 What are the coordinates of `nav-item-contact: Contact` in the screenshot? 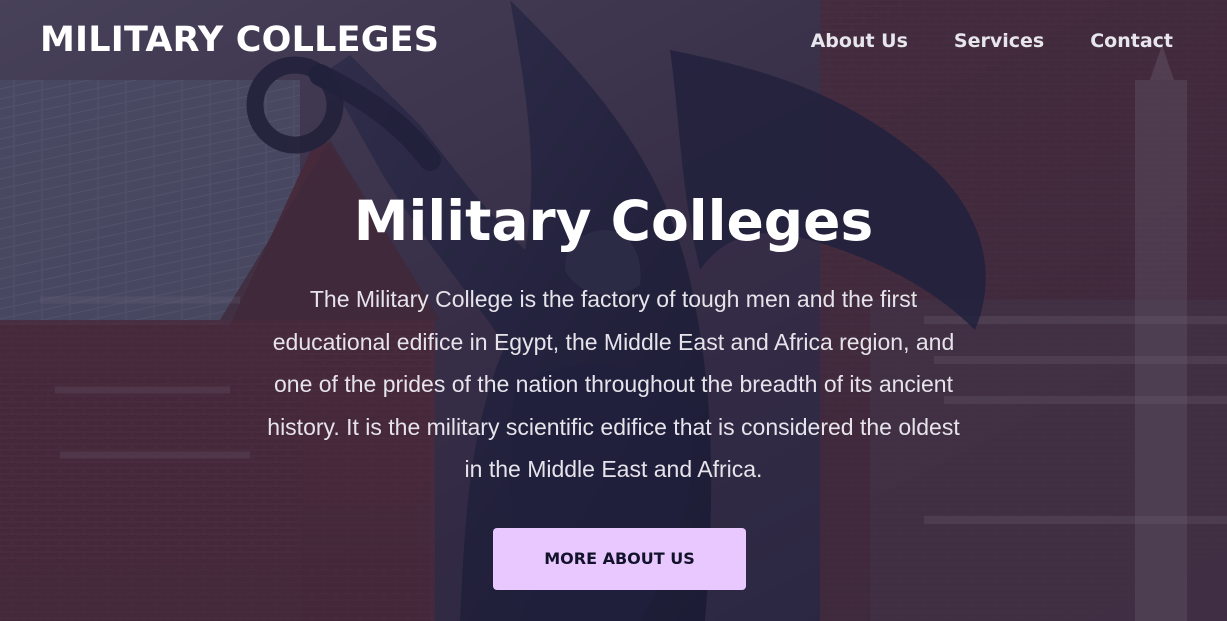 It's located at (1131, 41).